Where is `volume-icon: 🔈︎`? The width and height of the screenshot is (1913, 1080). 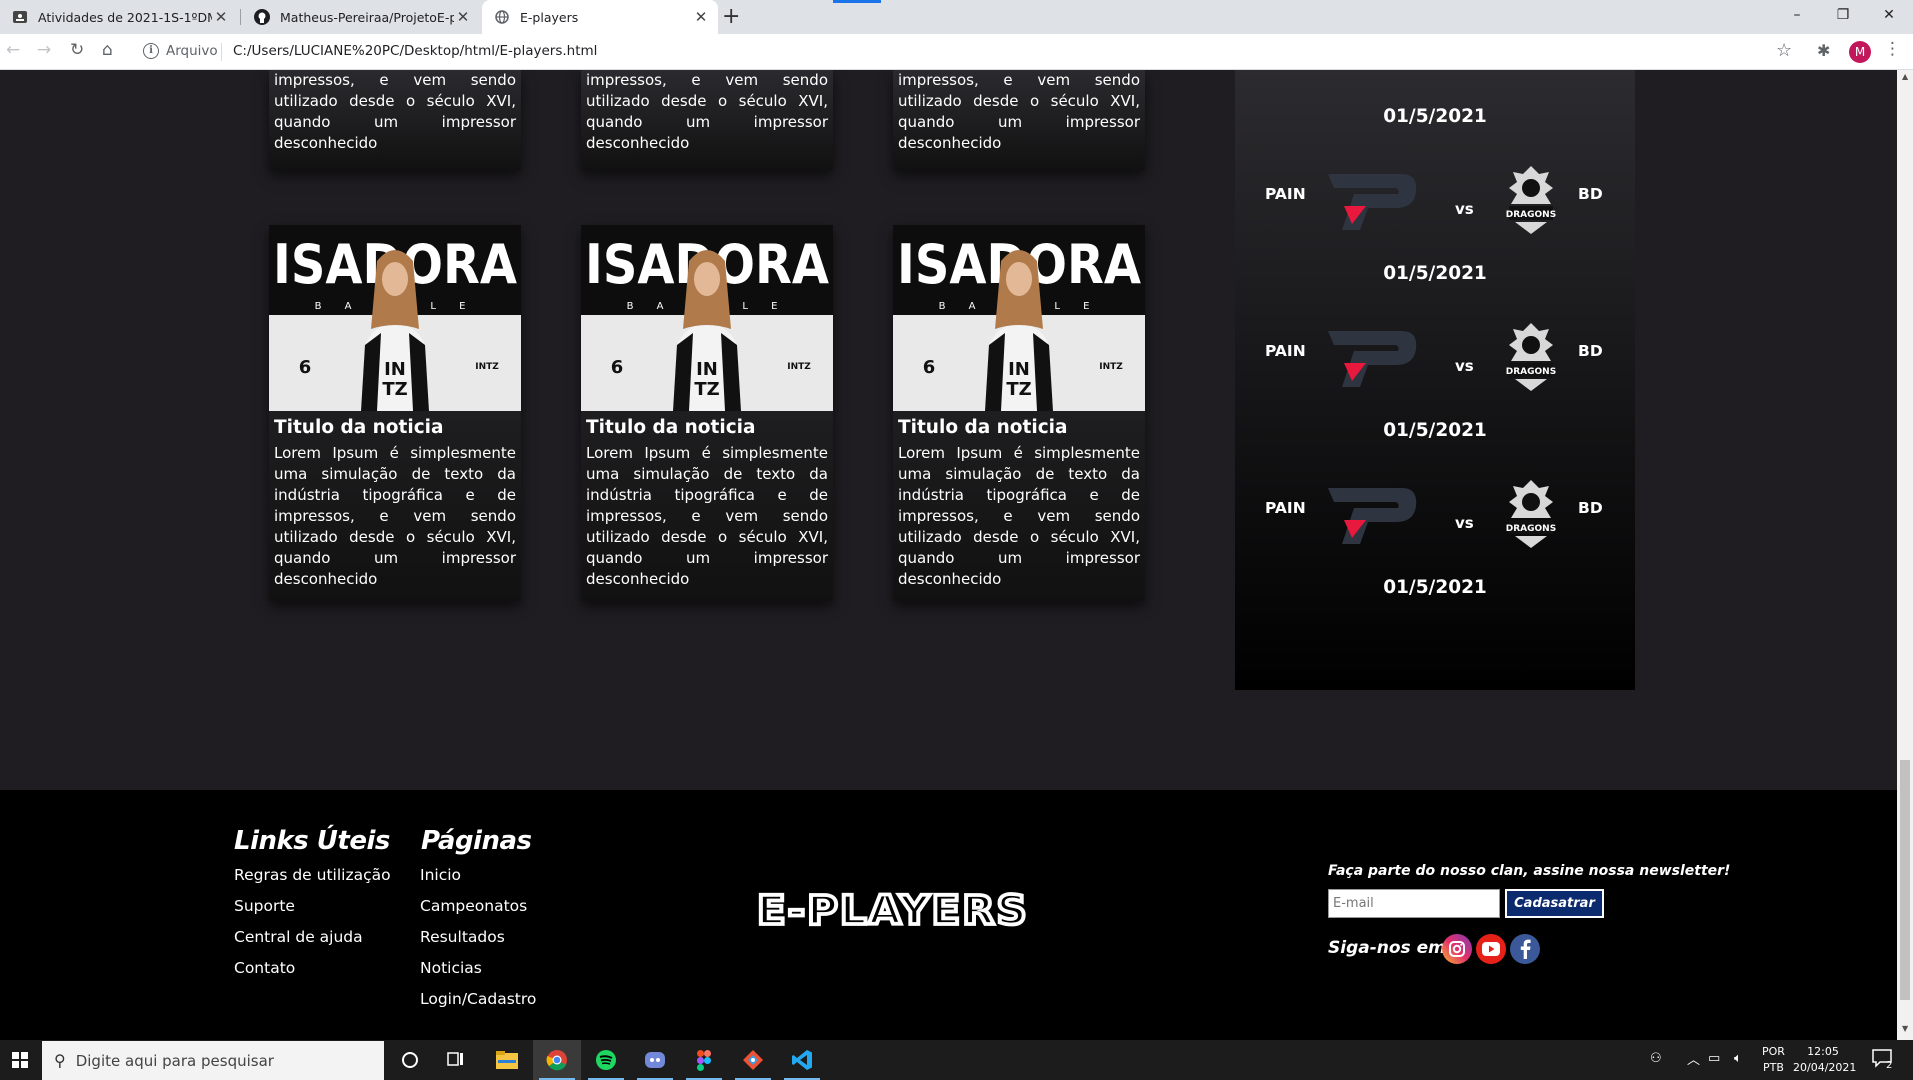 volume-icon: 🔈︎ is located at coordinates (1738, 1058).